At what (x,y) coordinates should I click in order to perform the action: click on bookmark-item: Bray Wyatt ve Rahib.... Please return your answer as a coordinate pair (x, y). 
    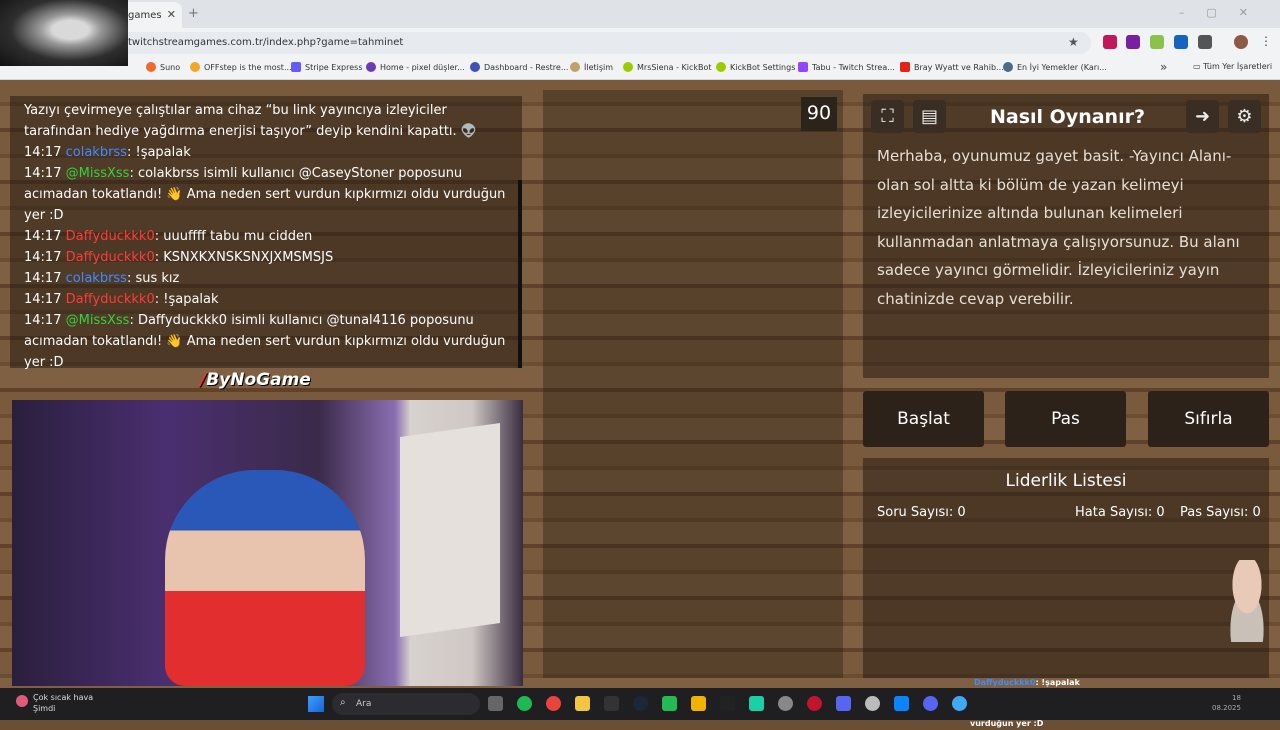
    Looking at the image, I should click on (952, 67).